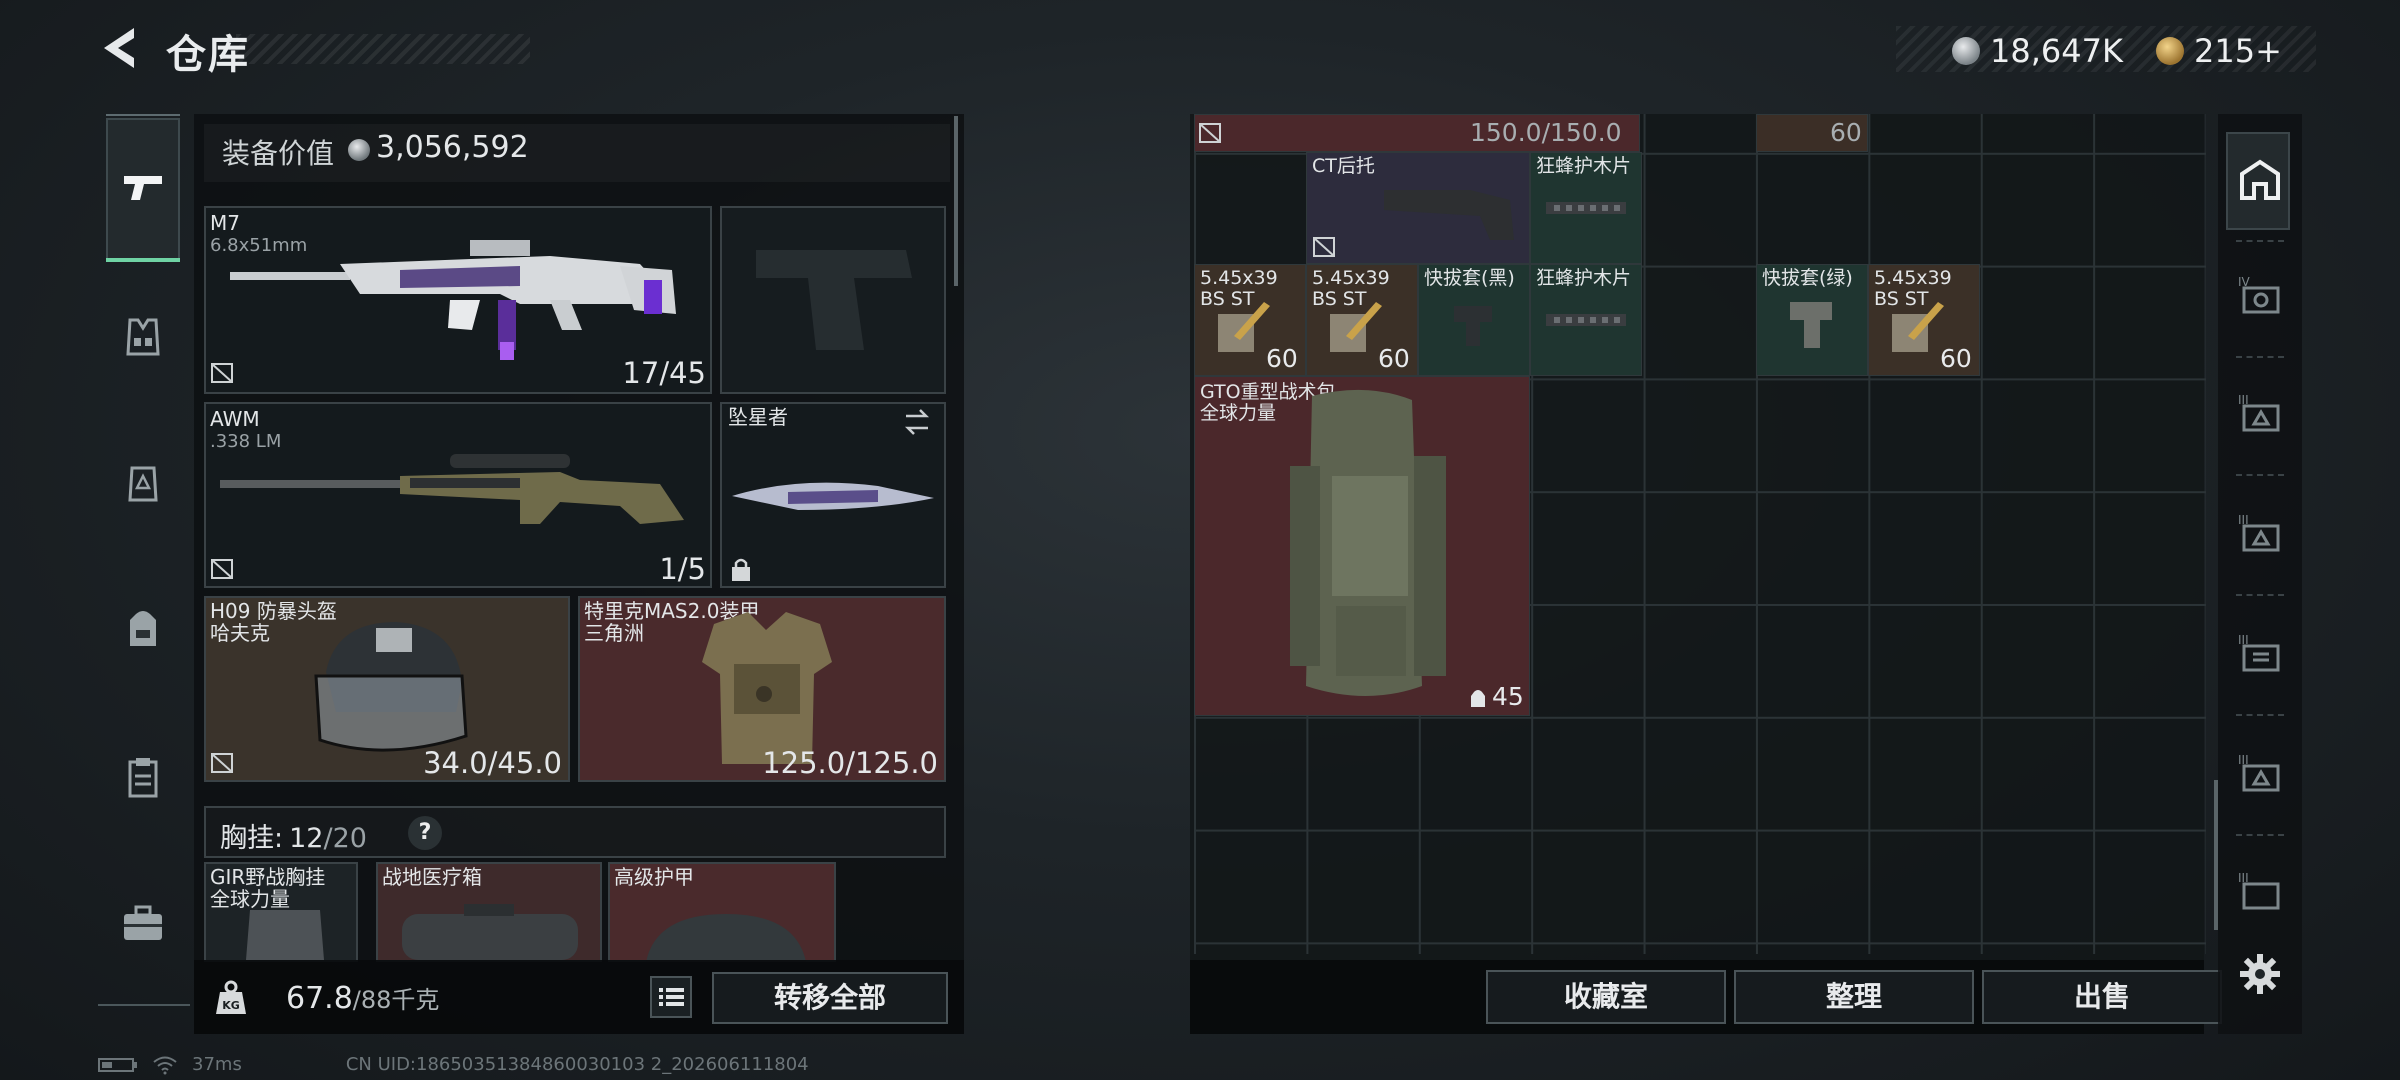  What do you see at coordinates (240, 633) in the screenshot?
I see `helmet-brand: 哈夫克` at bounding box center [240, 633].